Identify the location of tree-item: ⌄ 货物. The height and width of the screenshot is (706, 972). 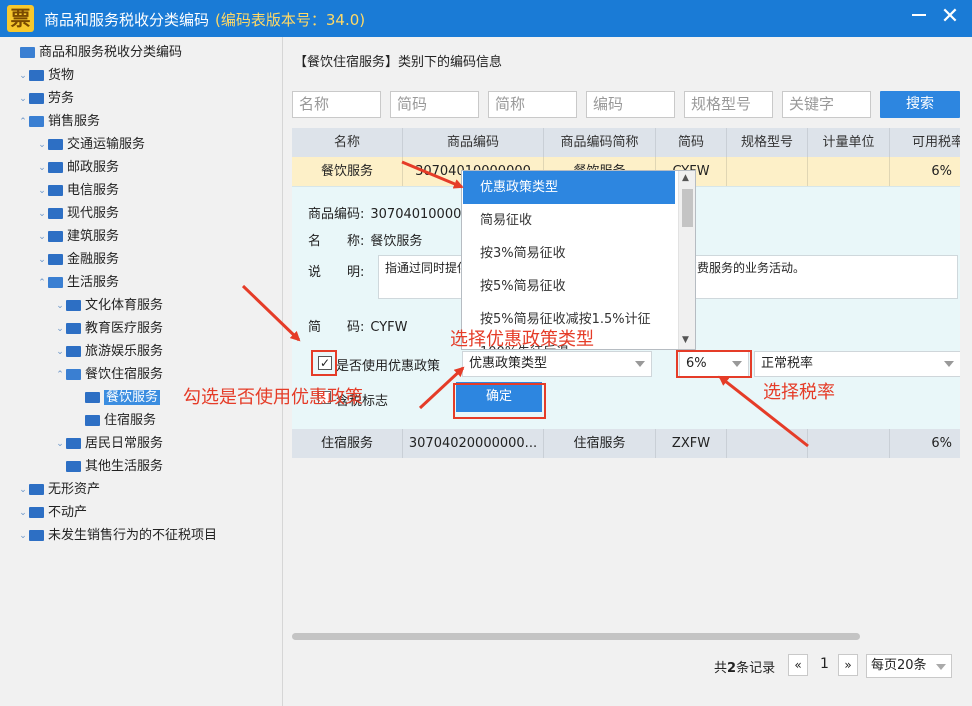
(45, 76).